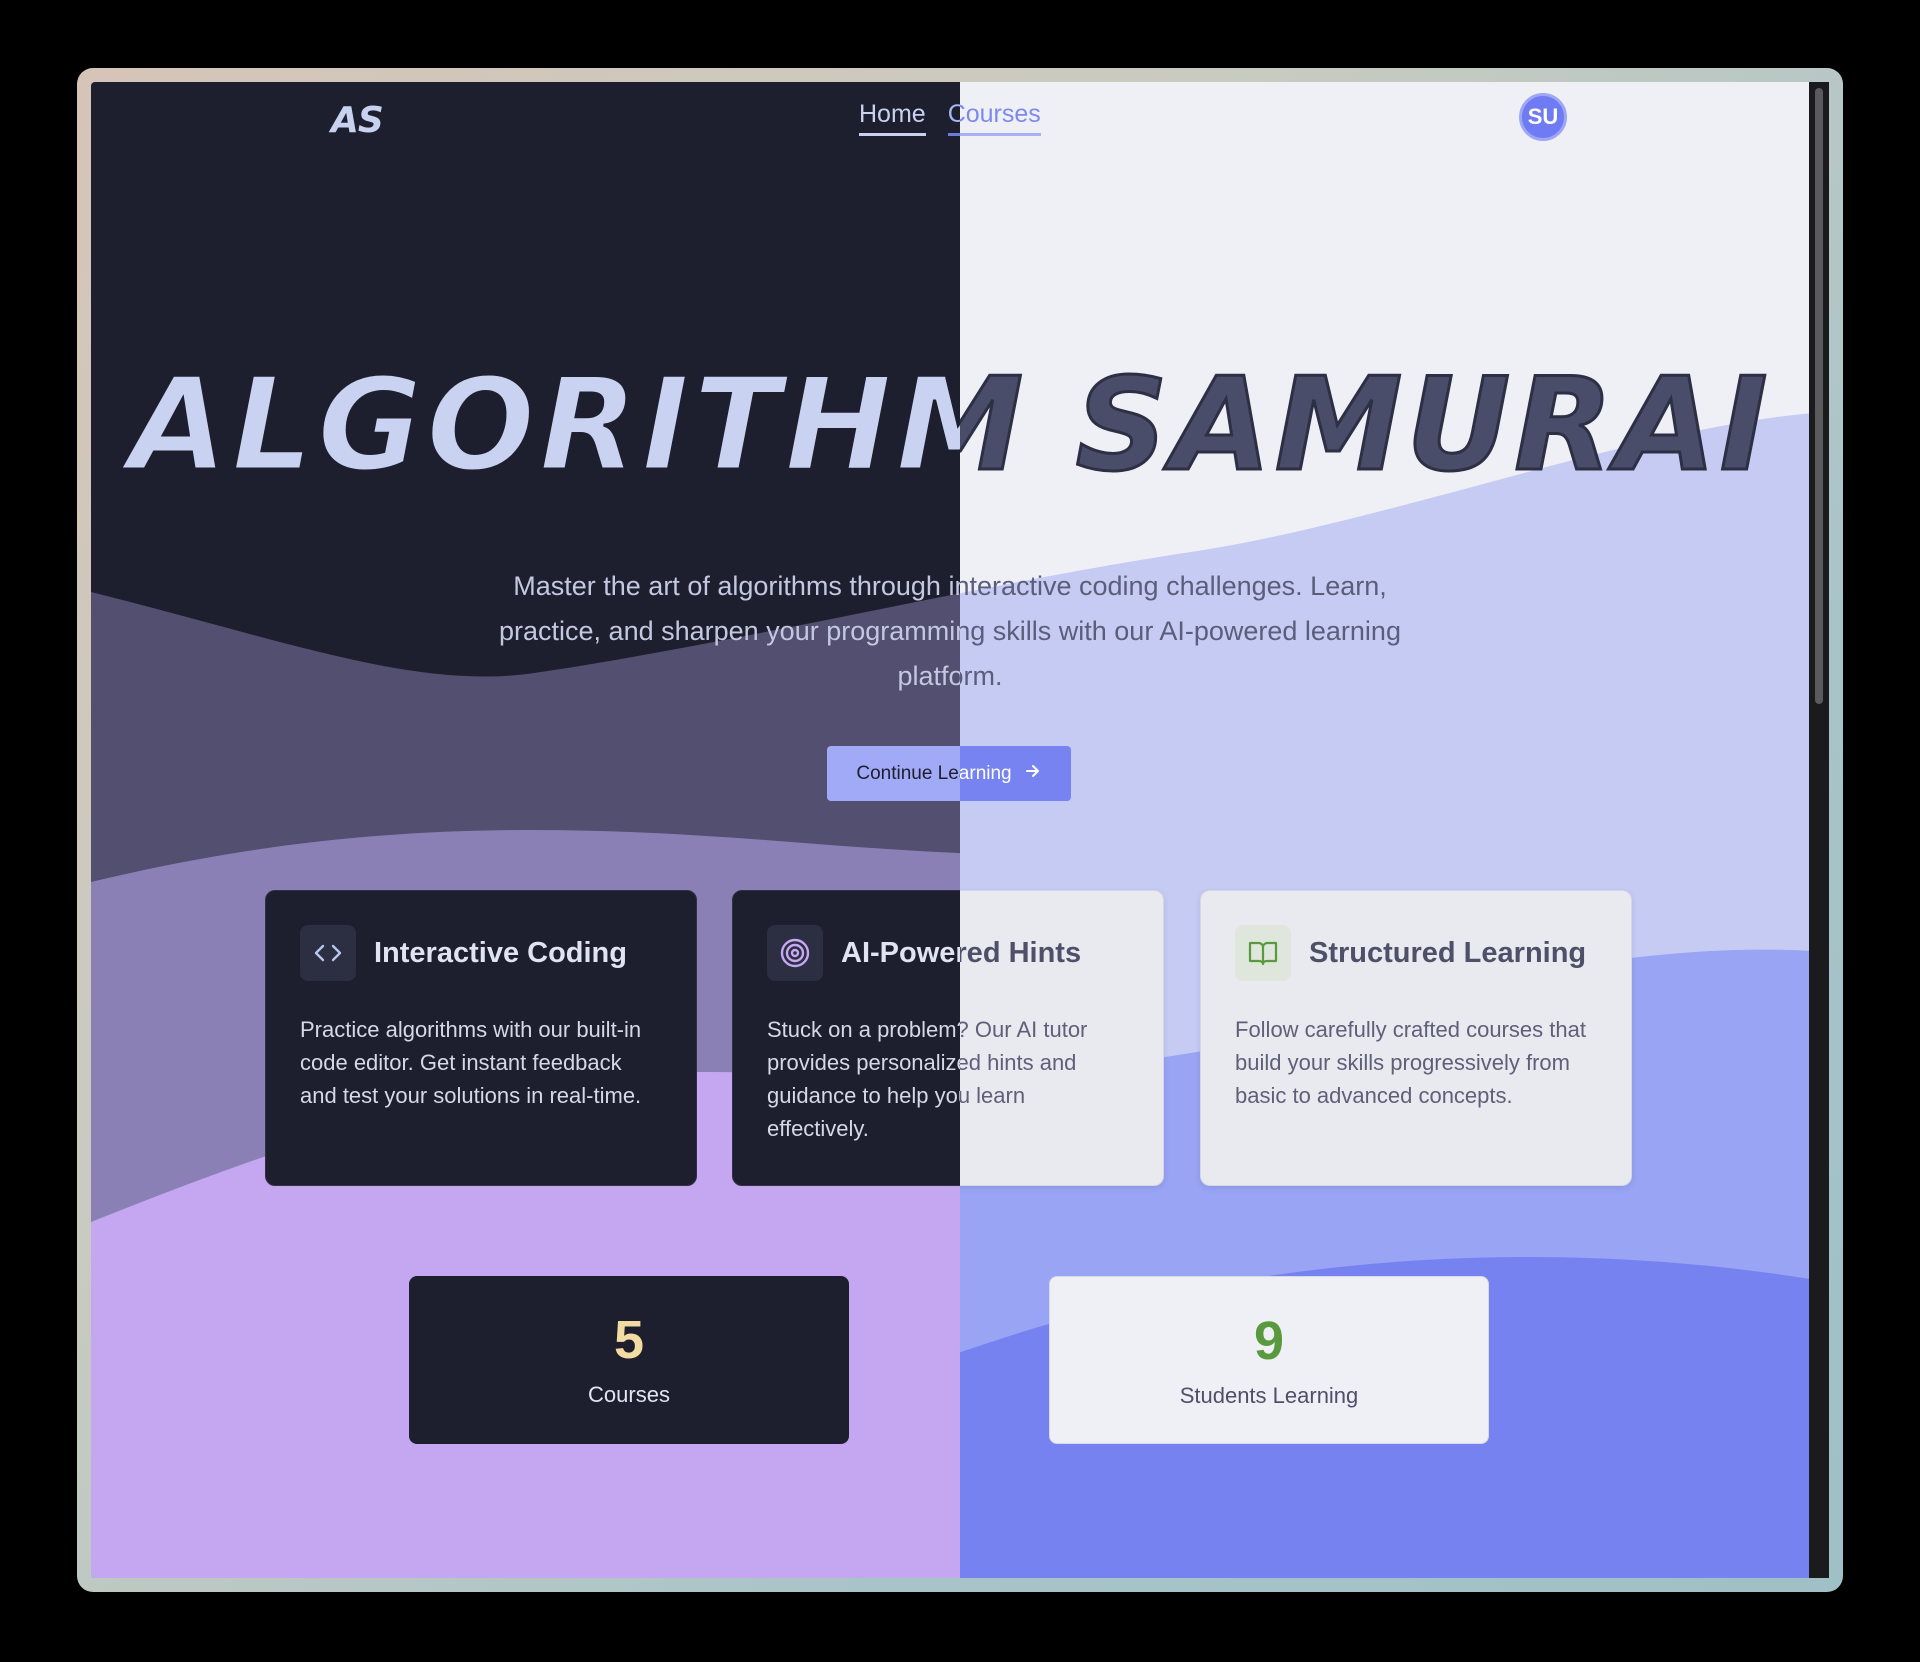  What do you see at coordinates (500, 952) in the screenshot?
I see `feature-title: Interactive Coding` at bounding box center [500, 952].